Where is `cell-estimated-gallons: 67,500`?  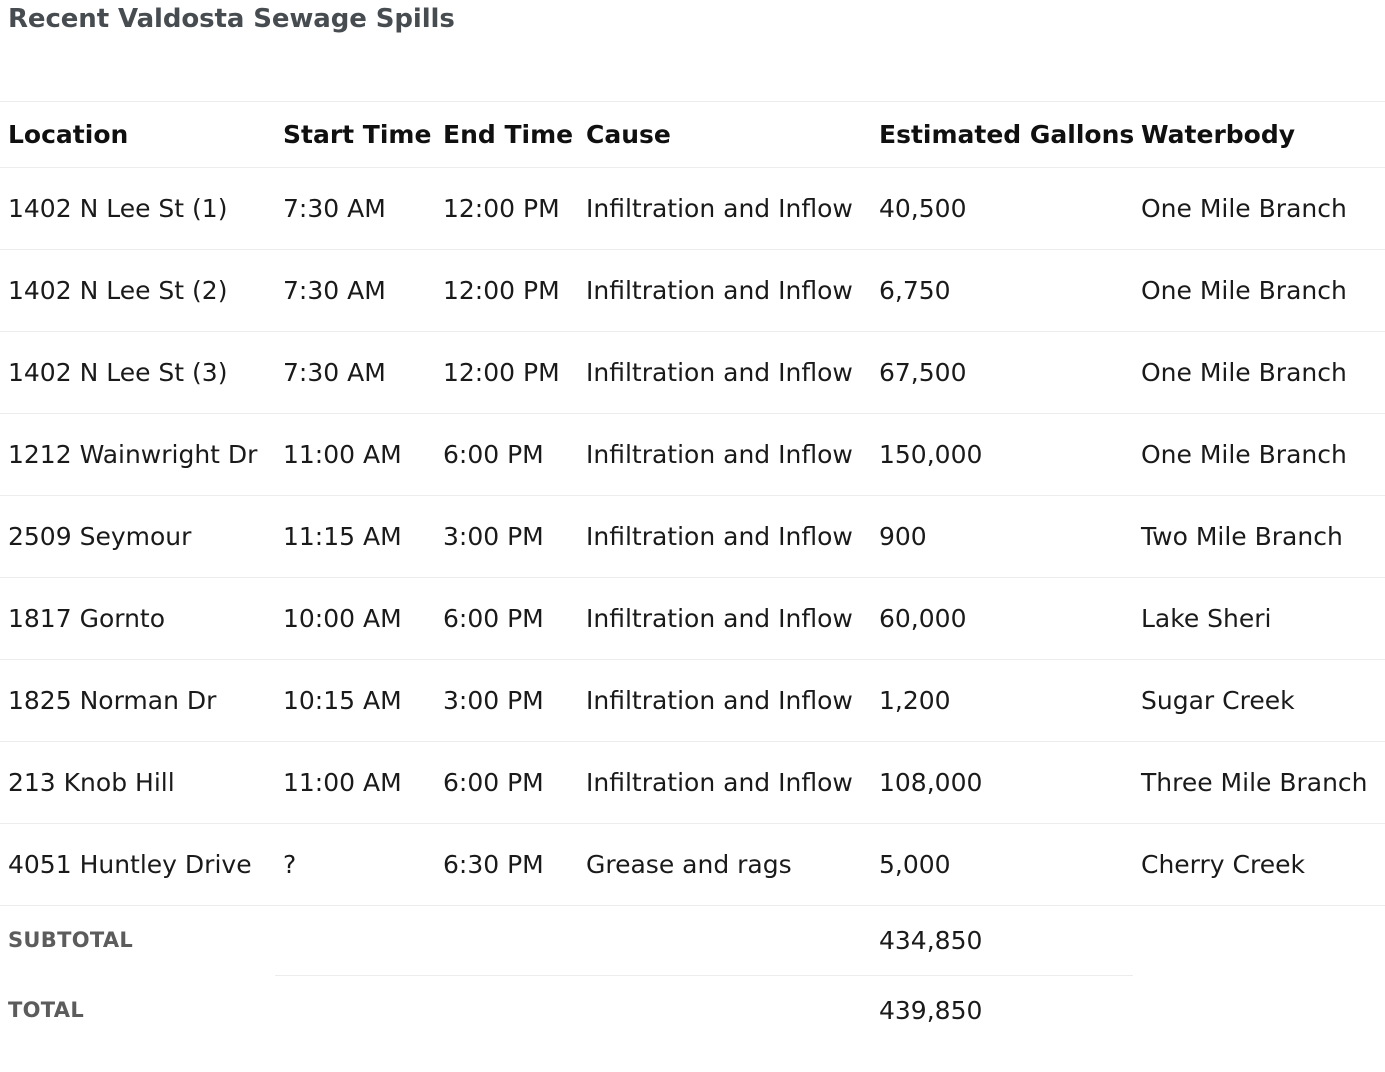
cell-estimated-gallons: 67,500 is located at coordinates (1002, 372).